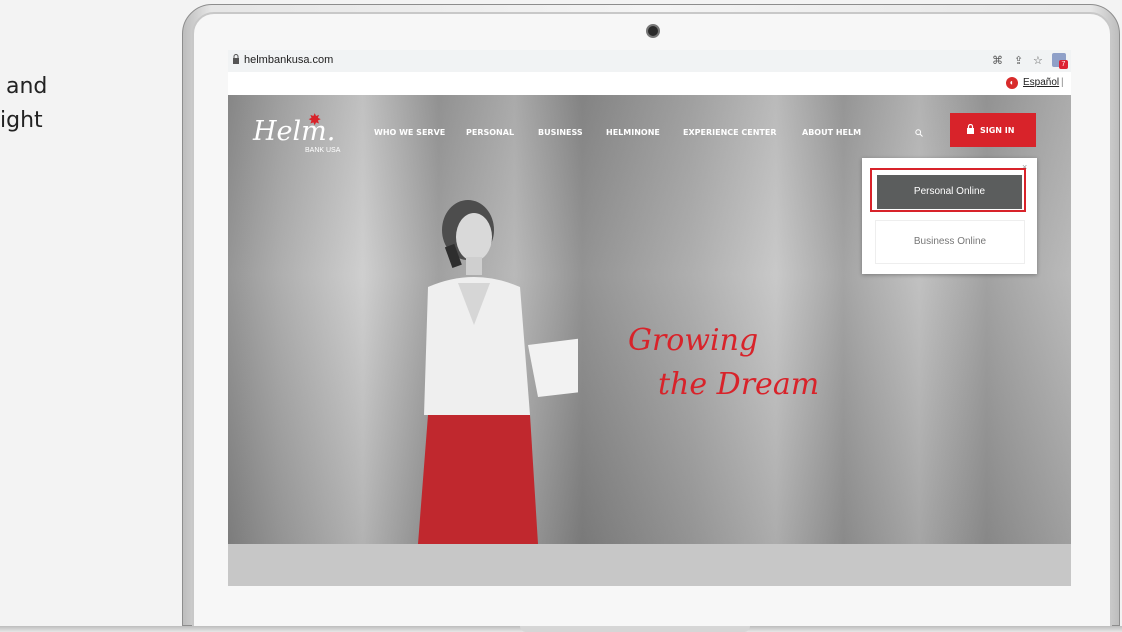 This screenshot has width=1122, height=632. I want to click on logo-wordmark: Helm., so click(294, 131).